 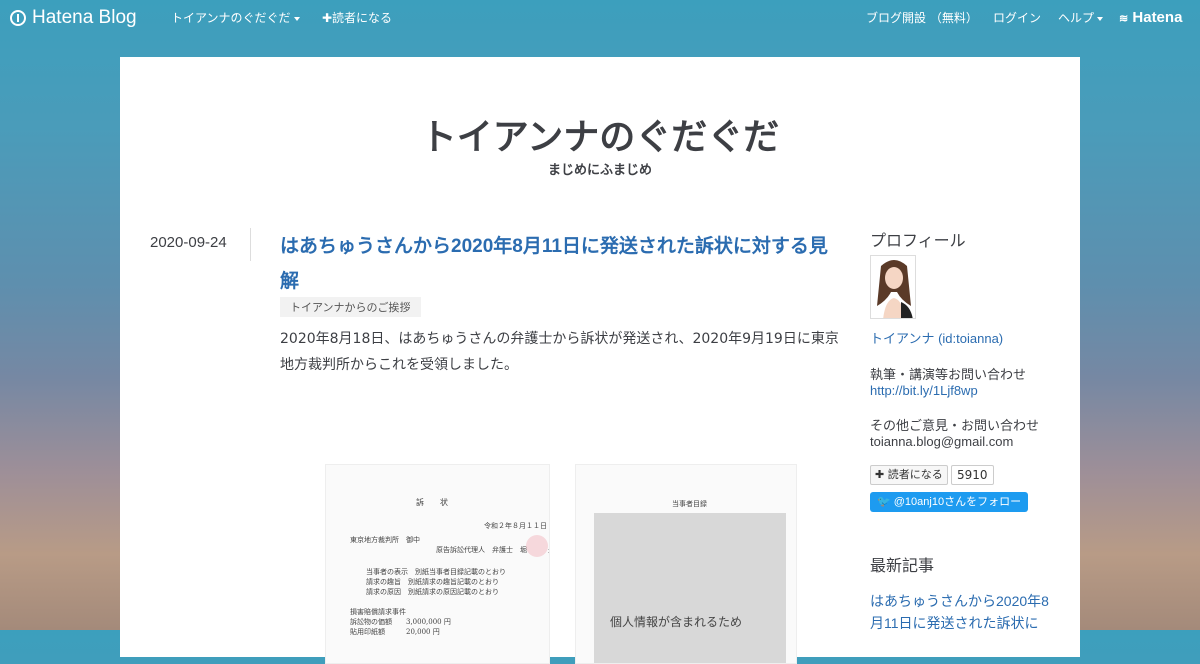 What do you see at coordinates (902, 565) in the screenshot?
I see `recent-posts-heading: 最新記事` at bounding box center [902, 565].